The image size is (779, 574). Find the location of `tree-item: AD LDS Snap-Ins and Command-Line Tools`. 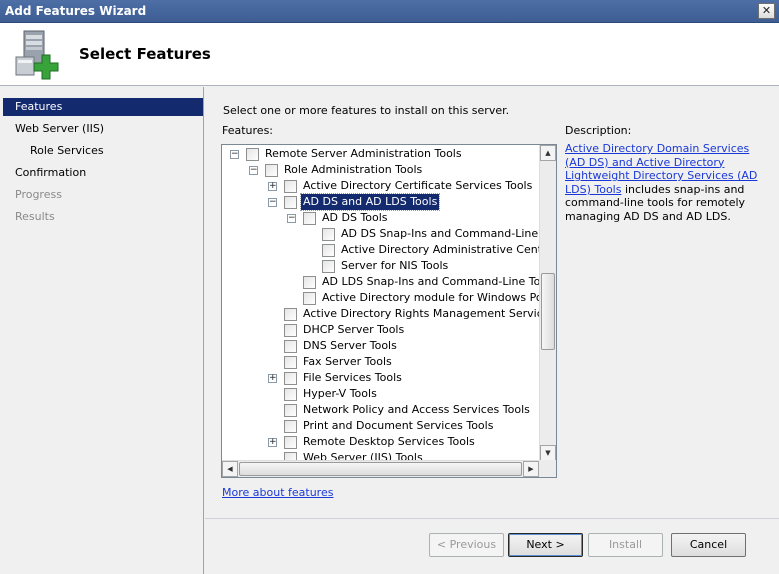

tree-item: AD LDS Snap-Ins and Command-Line Tools is located at coordinates (380, 282).